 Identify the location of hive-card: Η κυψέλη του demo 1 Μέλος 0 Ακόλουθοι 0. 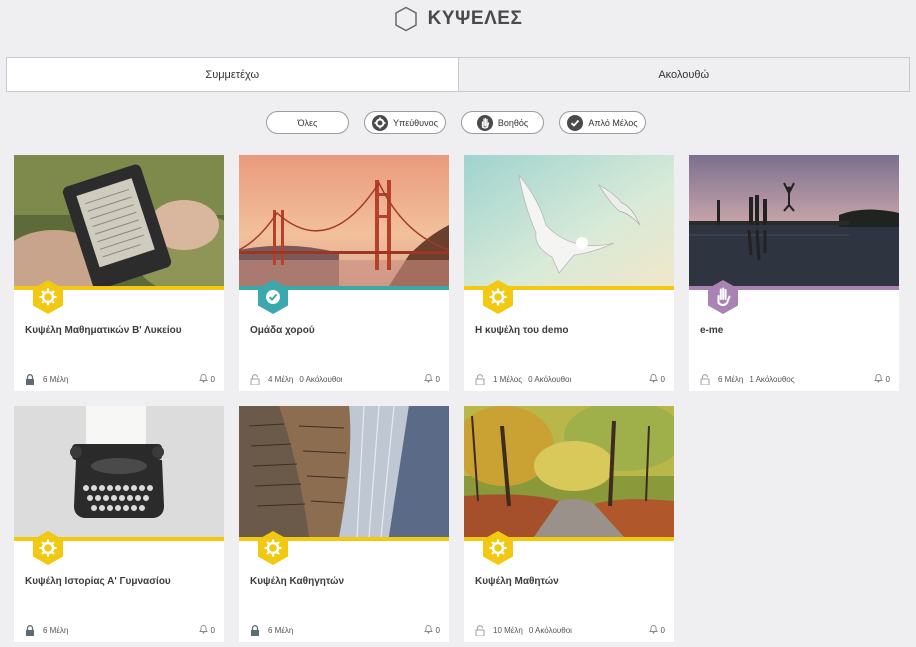
(569, 273).